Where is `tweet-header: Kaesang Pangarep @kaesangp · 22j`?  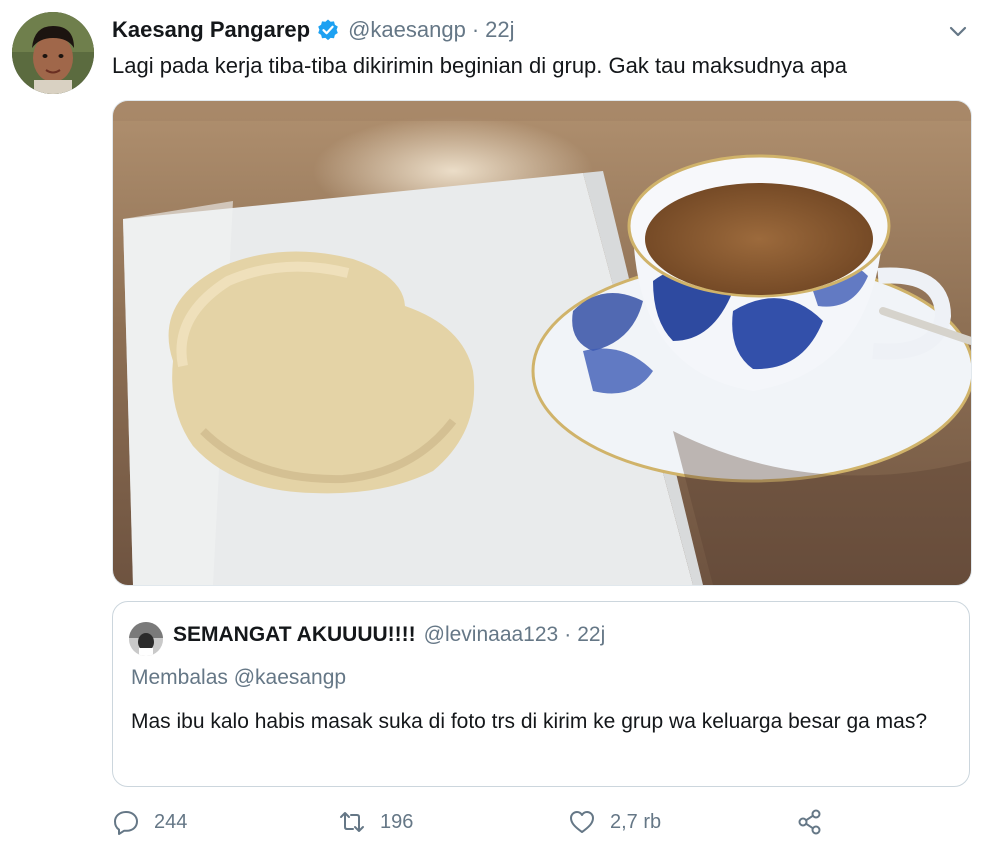 tweet-header: Kaesang Pangarep @kaesangp · 22j is located at coordinates (551, 30).